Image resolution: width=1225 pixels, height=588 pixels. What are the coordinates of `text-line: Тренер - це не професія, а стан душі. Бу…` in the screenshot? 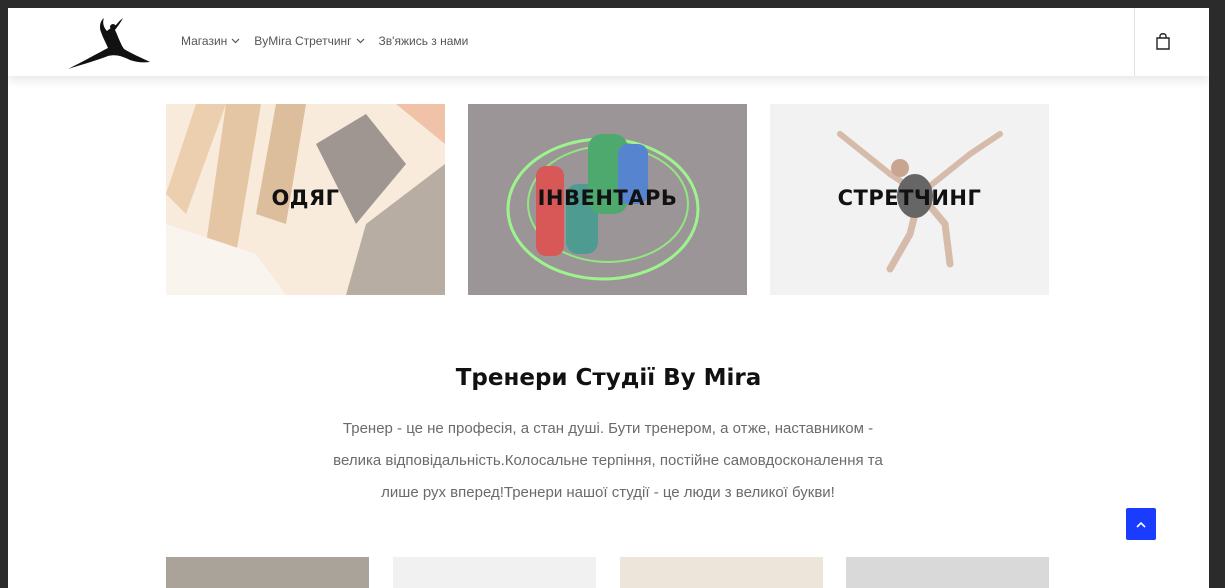 It's located at (608, 428).